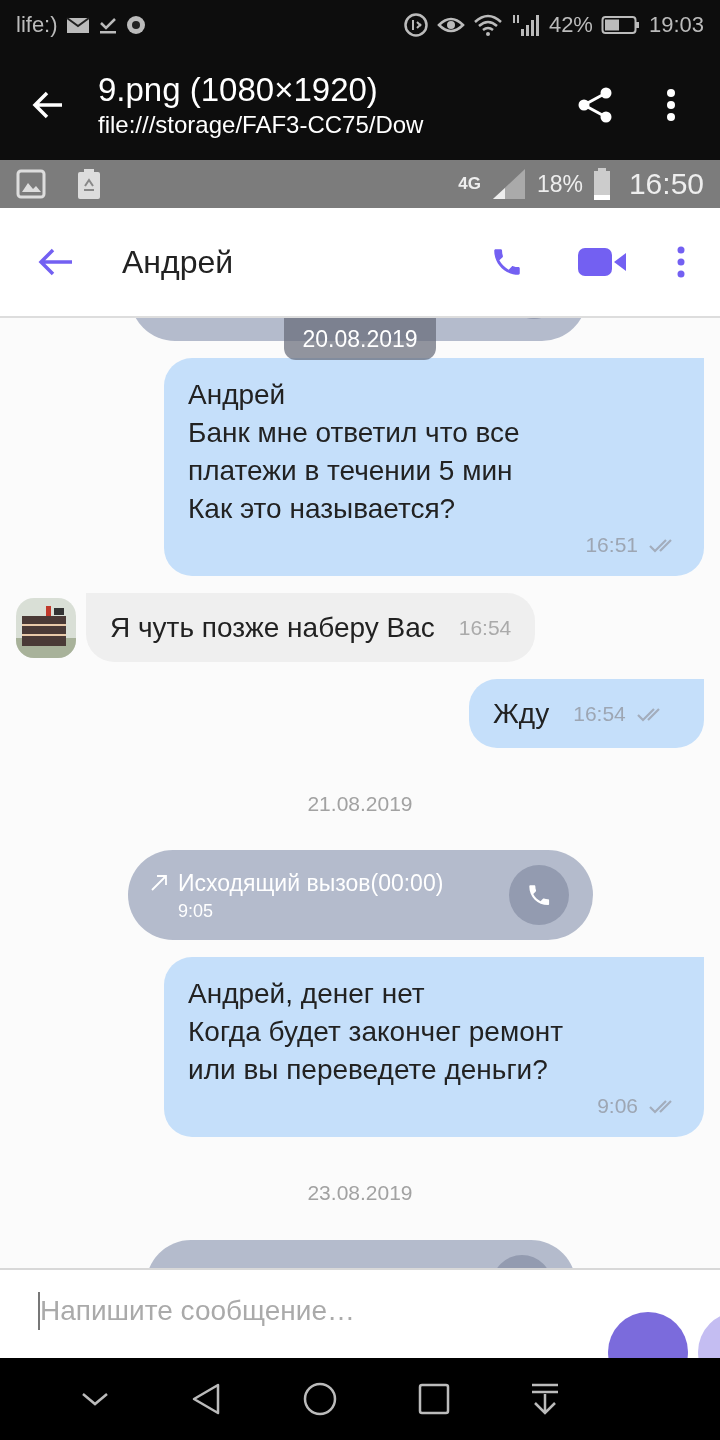 Image resolution: width=720 pixels, height=1440 pixels. What do you see at coordinates (602, 262) in the screenshot?
I see `video-camera-icon` at bounding box center [602, 262].